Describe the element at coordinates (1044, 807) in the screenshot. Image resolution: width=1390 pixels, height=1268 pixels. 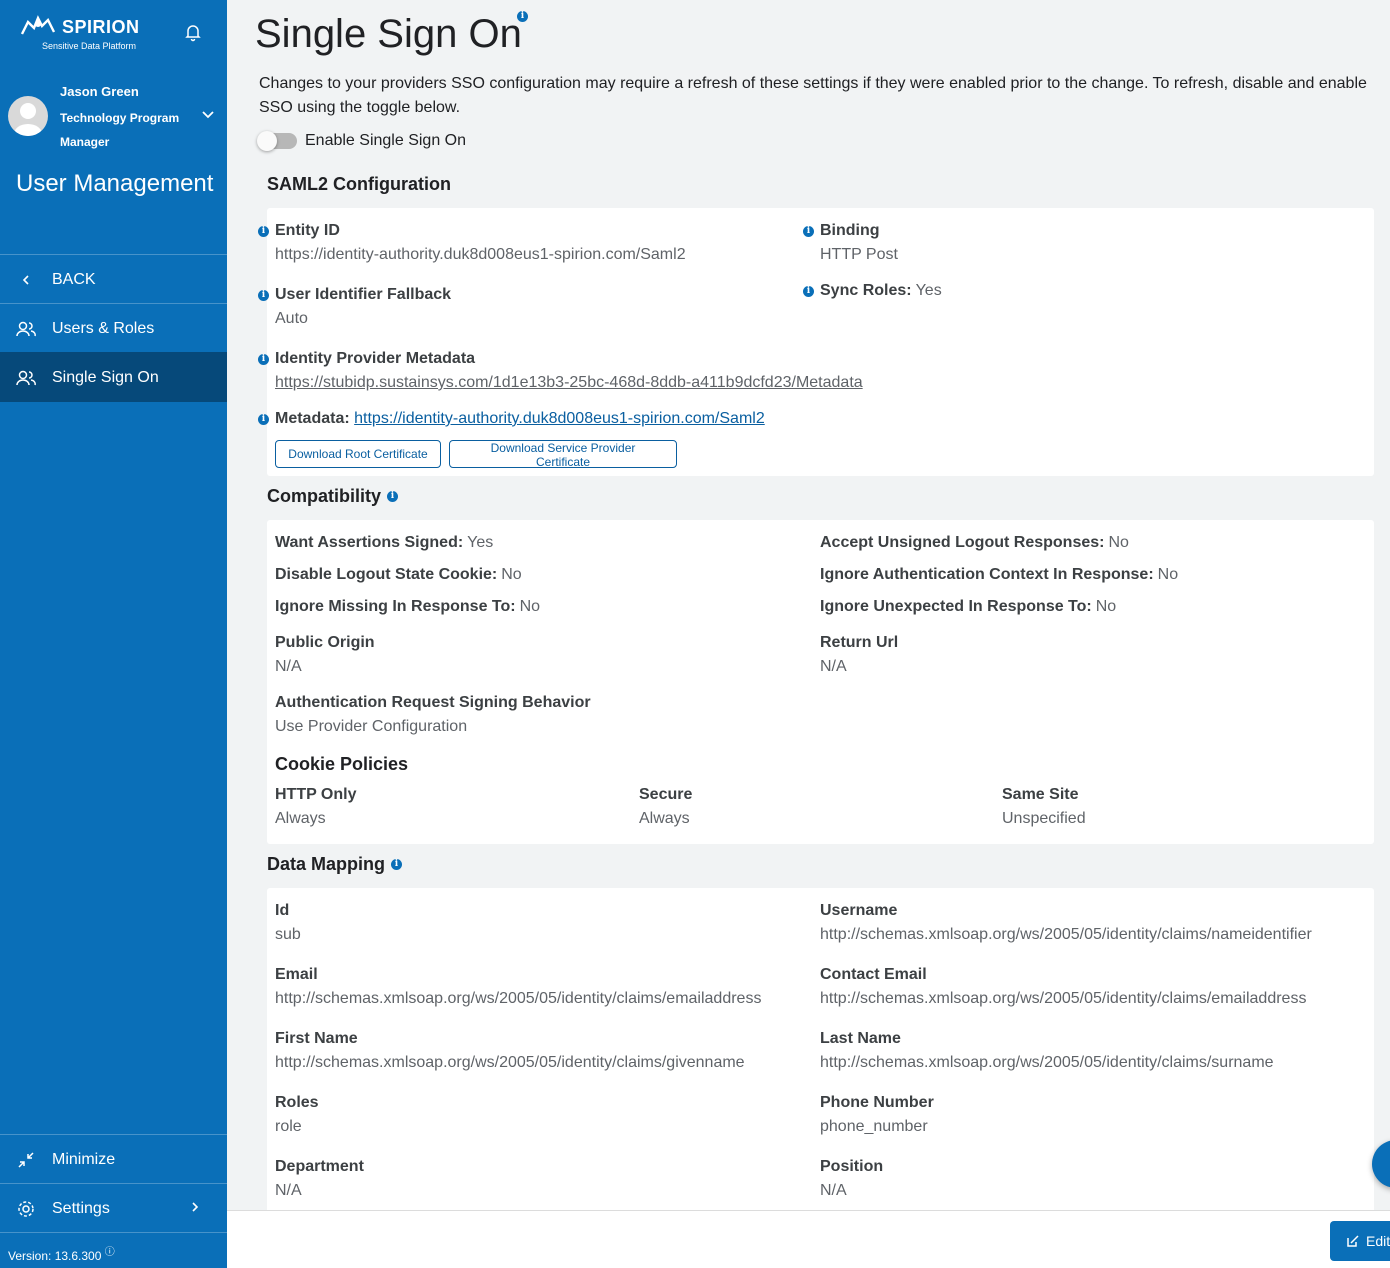
I see `same-site-field: Same Site Unspecified` at that location.